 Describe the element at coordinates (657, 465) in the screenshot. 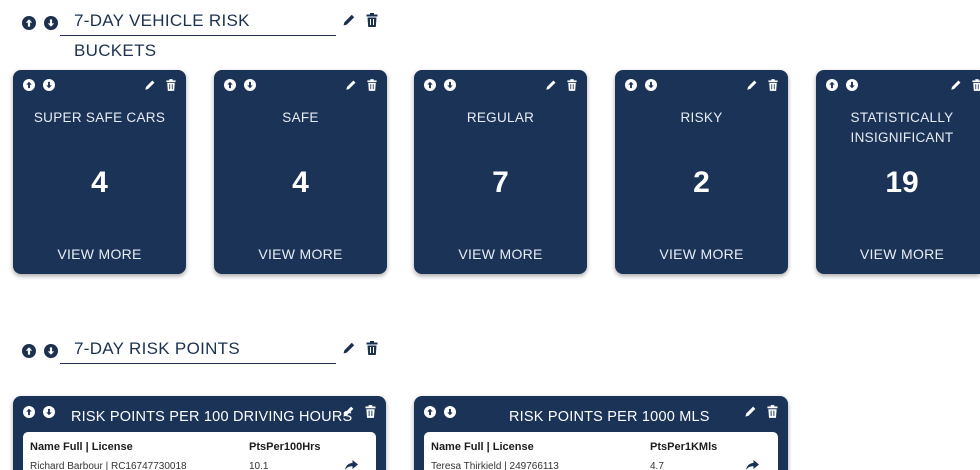

I see `row-value: 4.7` at that location.